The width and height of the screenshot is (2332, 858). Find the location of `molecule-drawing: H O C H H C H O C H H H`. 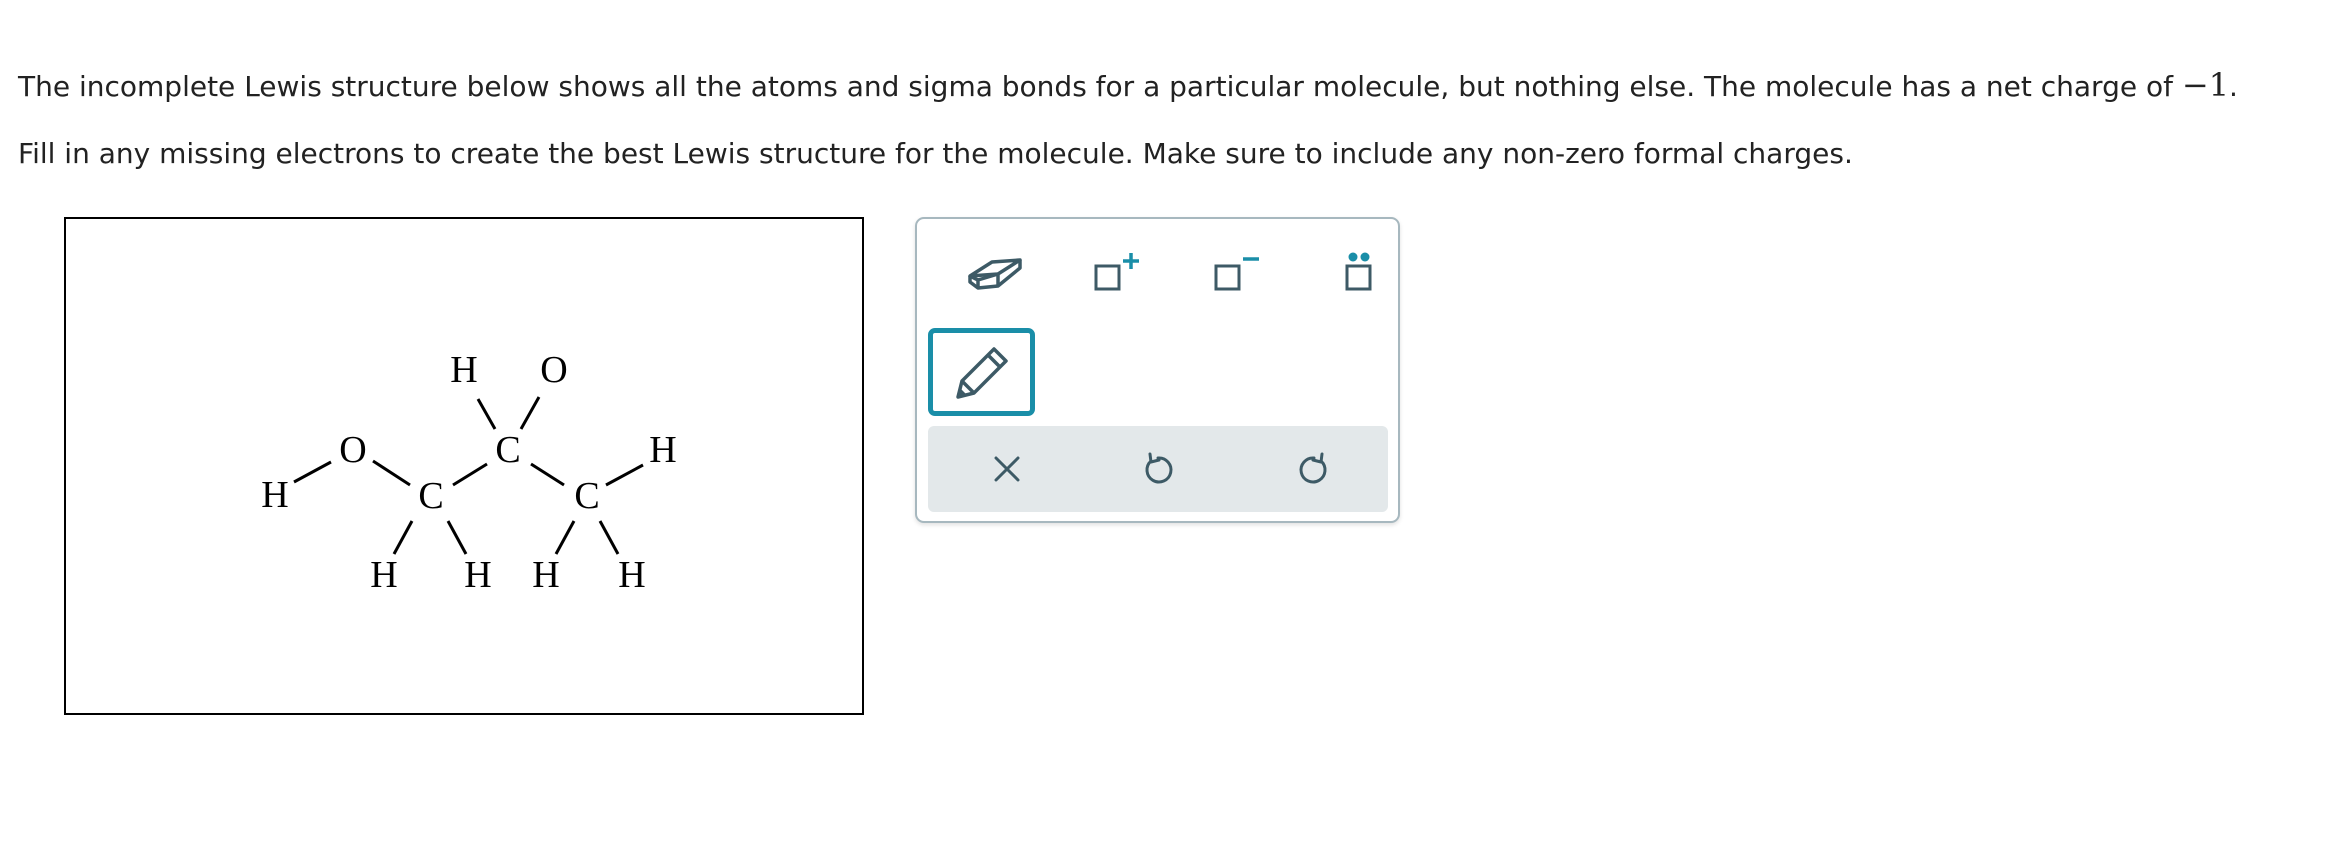

molecule-drawing: H O C H H C H O C H H H is located at coordinates (468, 472).